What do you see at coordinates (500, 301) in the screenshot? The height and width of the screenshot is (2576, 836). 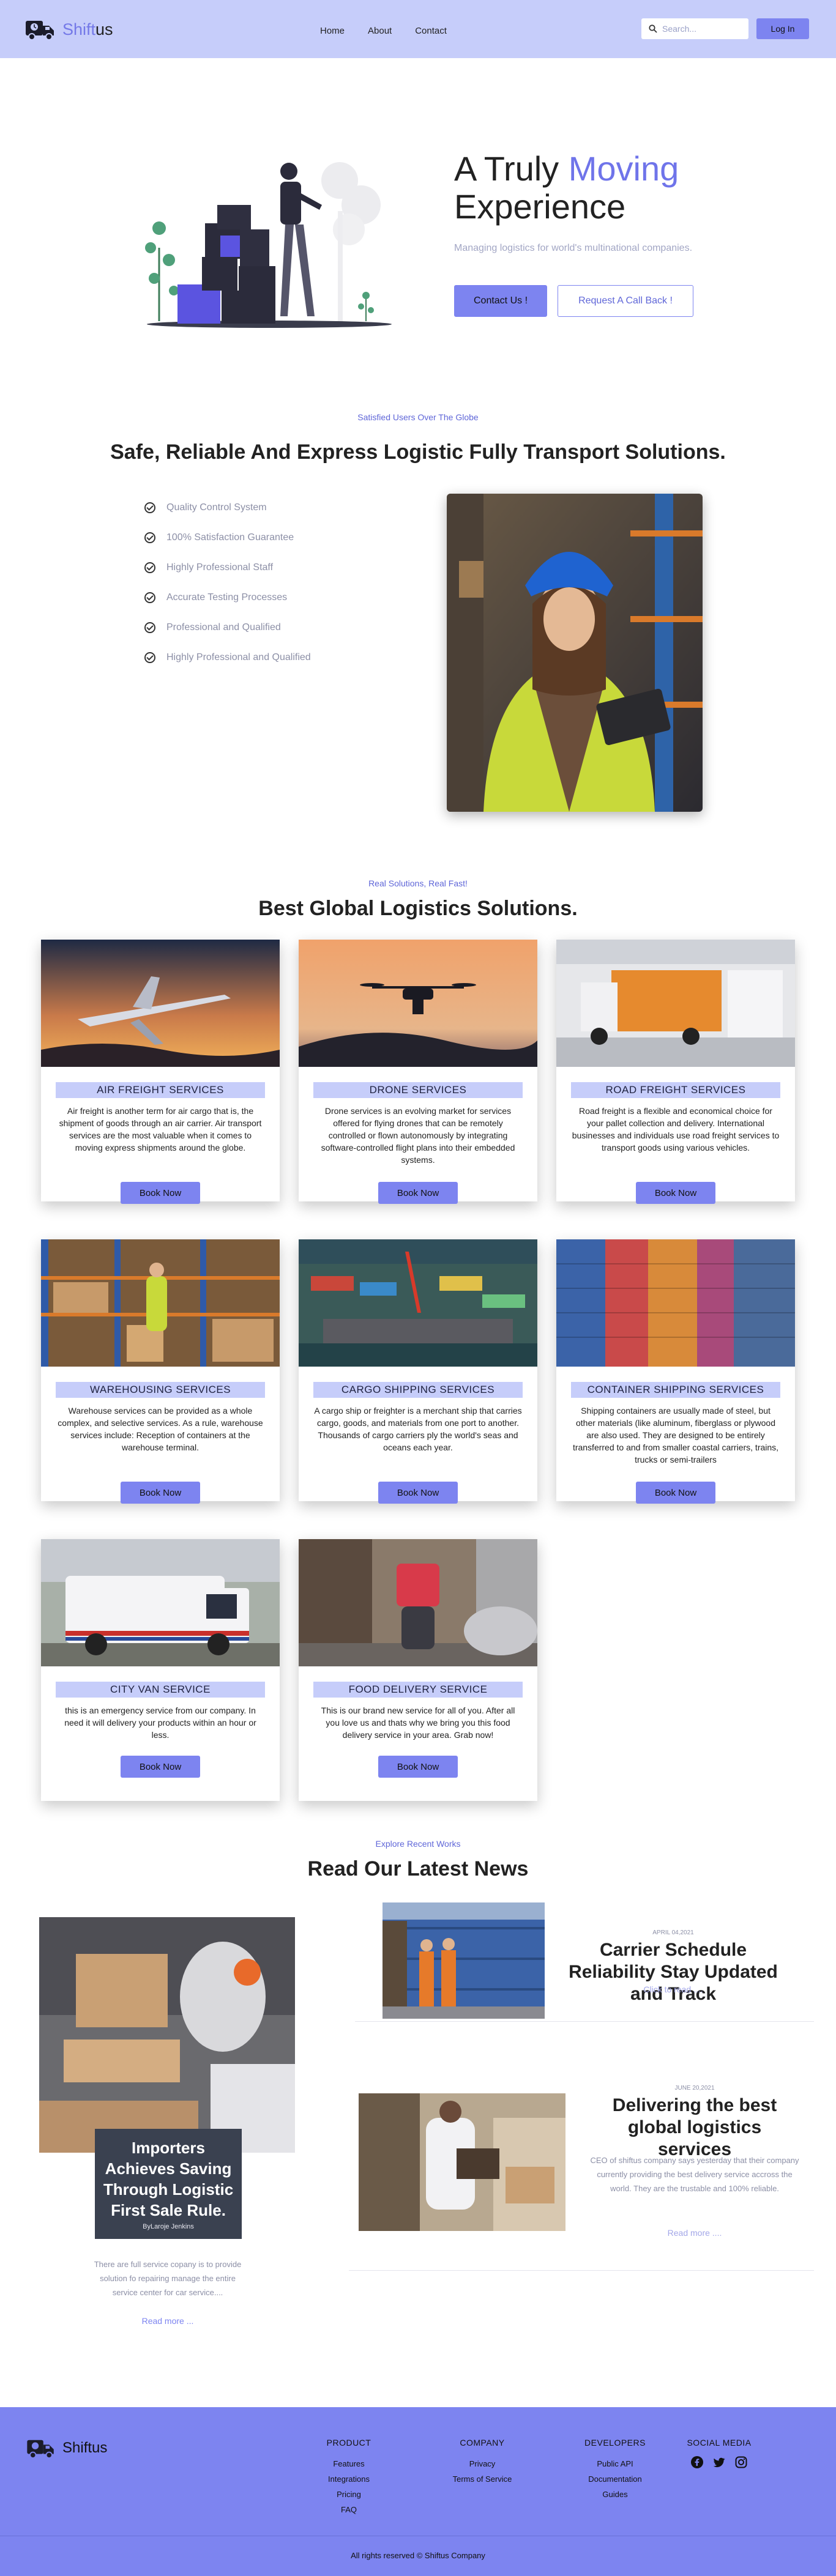 I see `contact-us-button: Contact Us !` at bounding box center [500, 301].